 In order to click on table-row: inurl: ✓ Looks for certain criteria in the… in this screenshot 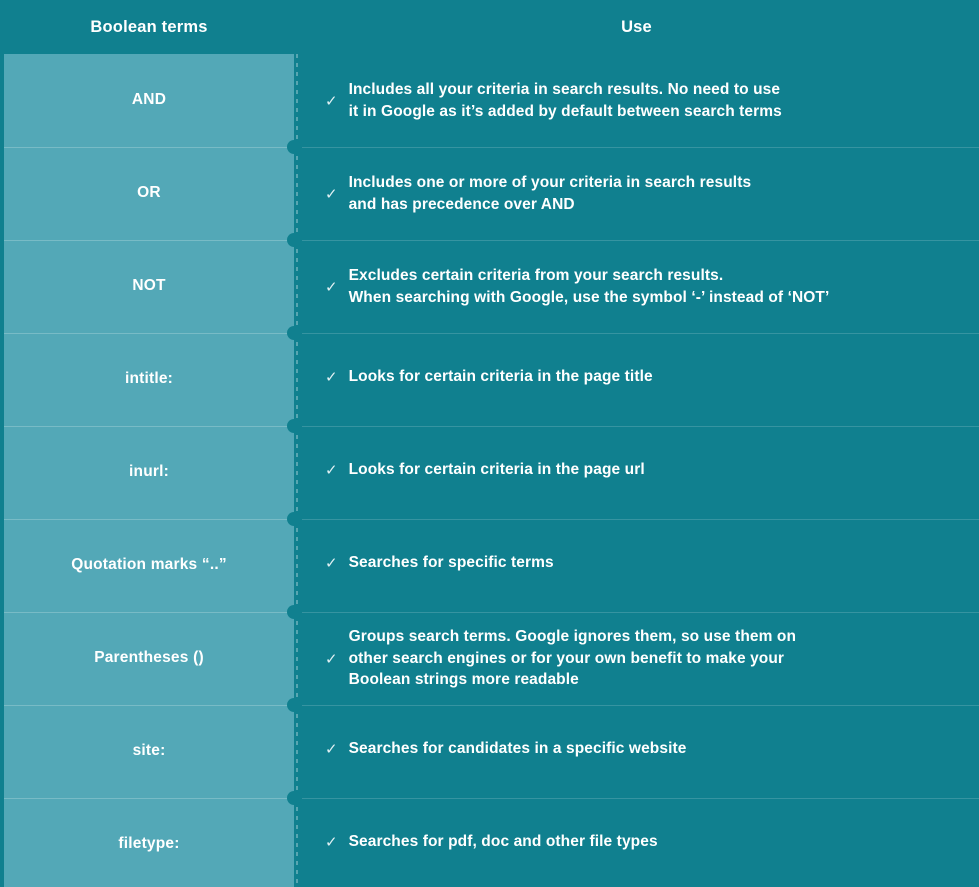, I will do `click(489, 469)`.